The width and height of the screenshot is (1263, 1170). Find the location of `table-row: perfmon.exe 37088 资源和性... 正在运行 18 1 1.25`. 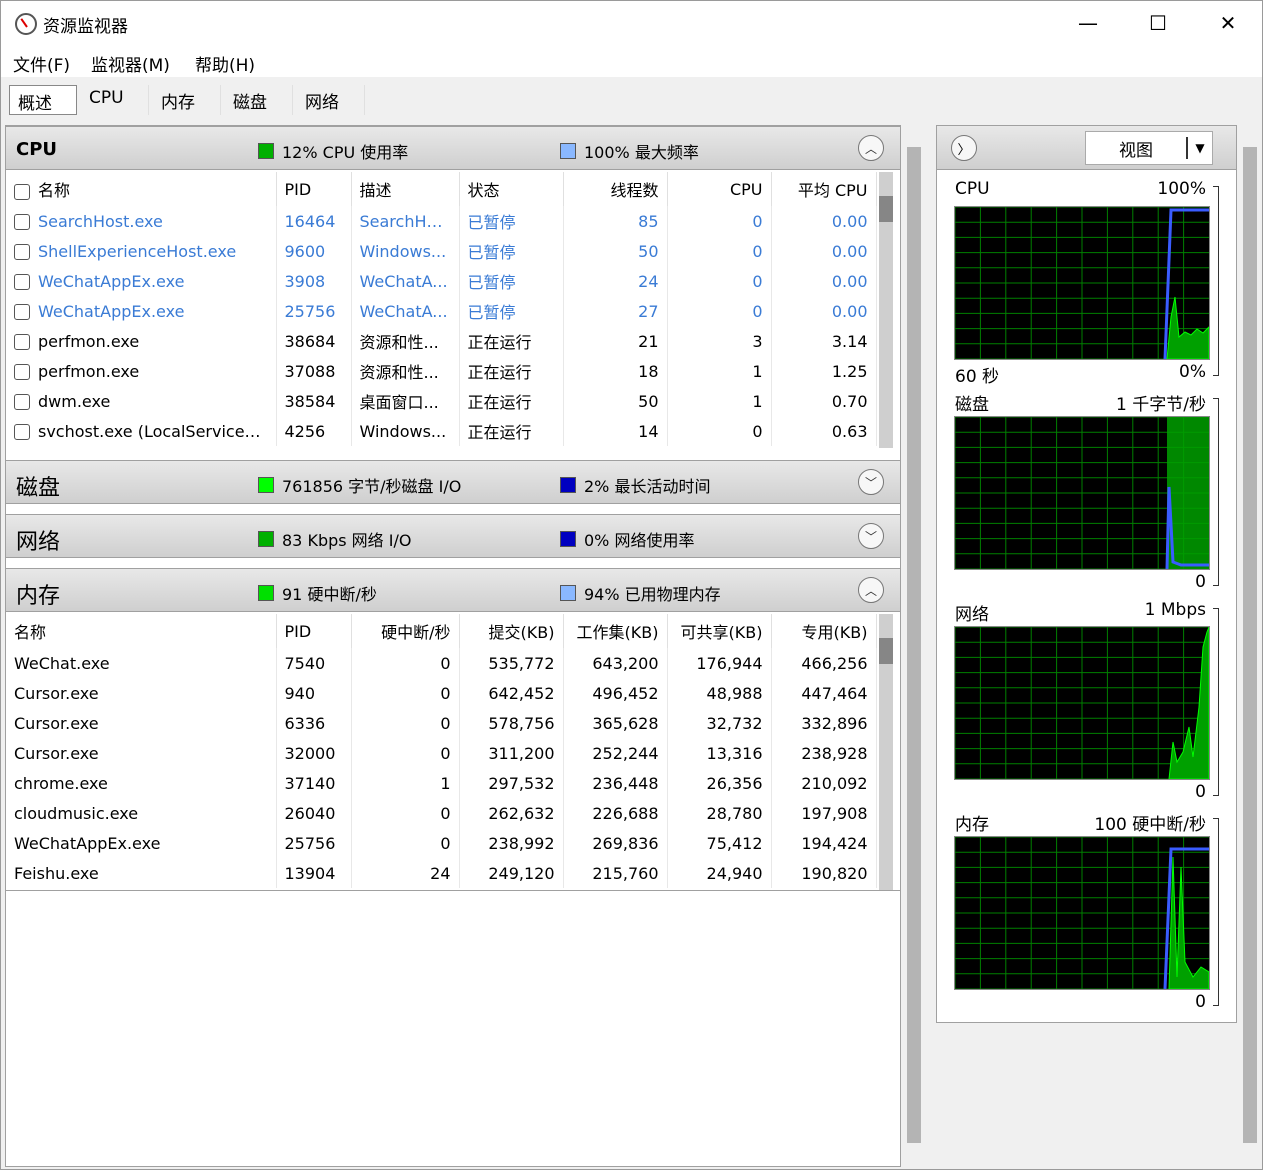

table-row: perfmon.exe 37088 资源和性... 正在运行 18 1 1.25 is located at coordinates (441, 371).